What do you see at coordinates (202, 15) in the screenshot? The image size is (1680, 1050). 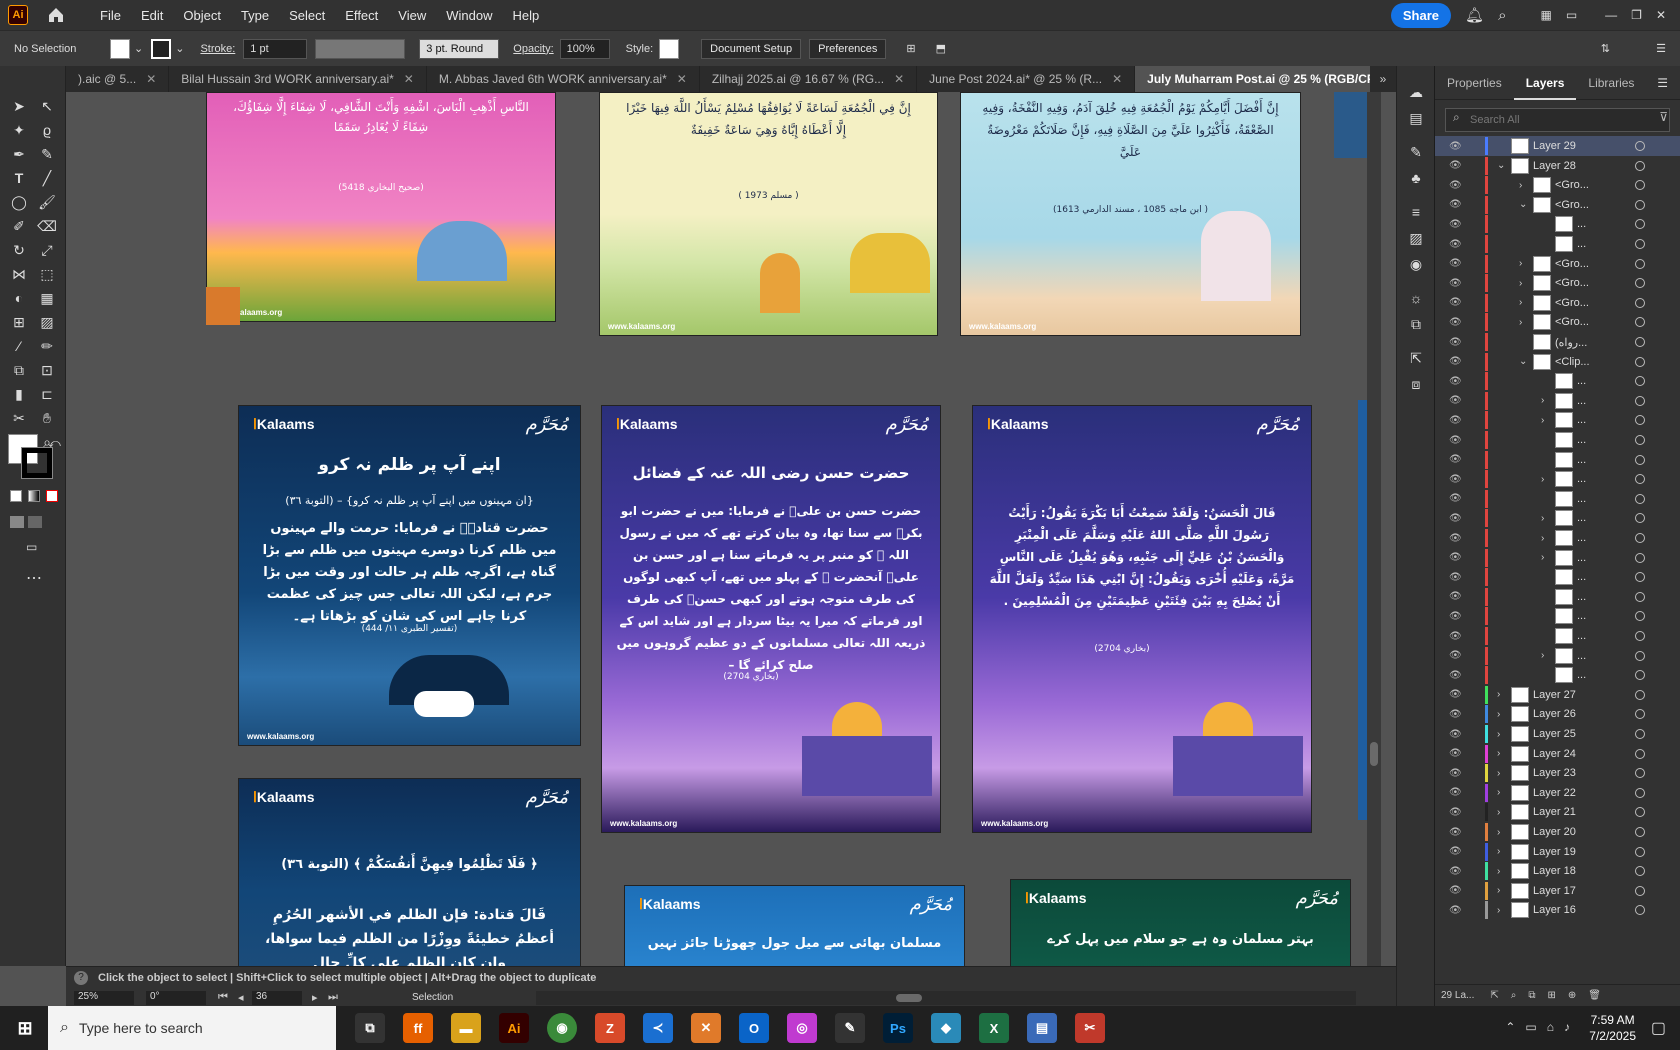 I see `menu-object: Object` at bounding box center [202, 15].